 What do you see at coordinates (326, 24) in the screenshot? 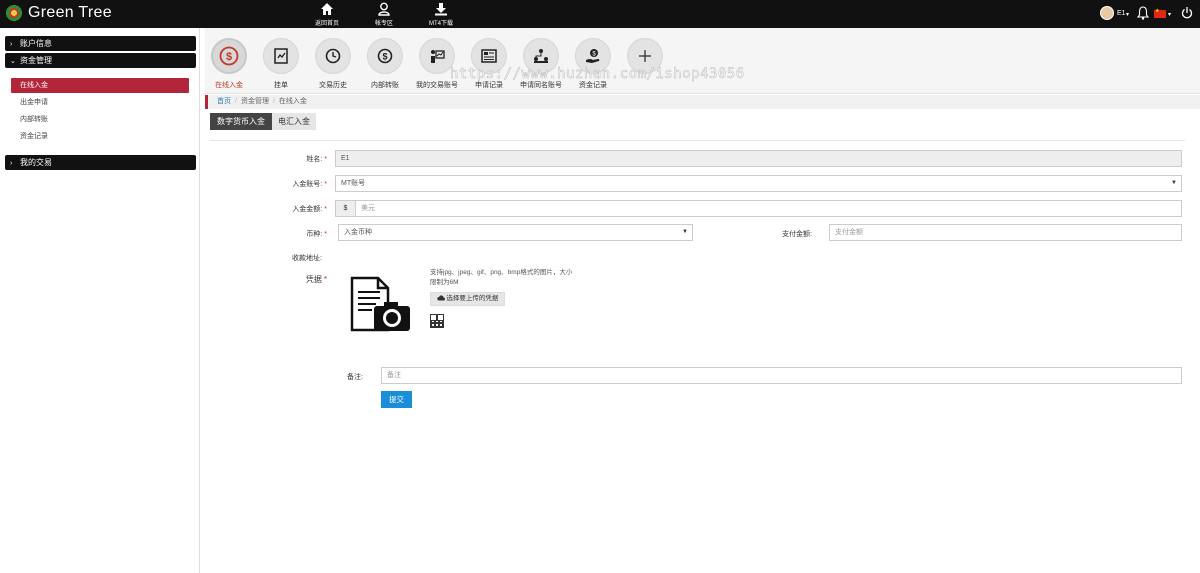
I see `nav-home-label: 返回首页` at bounding box center [326, 24].